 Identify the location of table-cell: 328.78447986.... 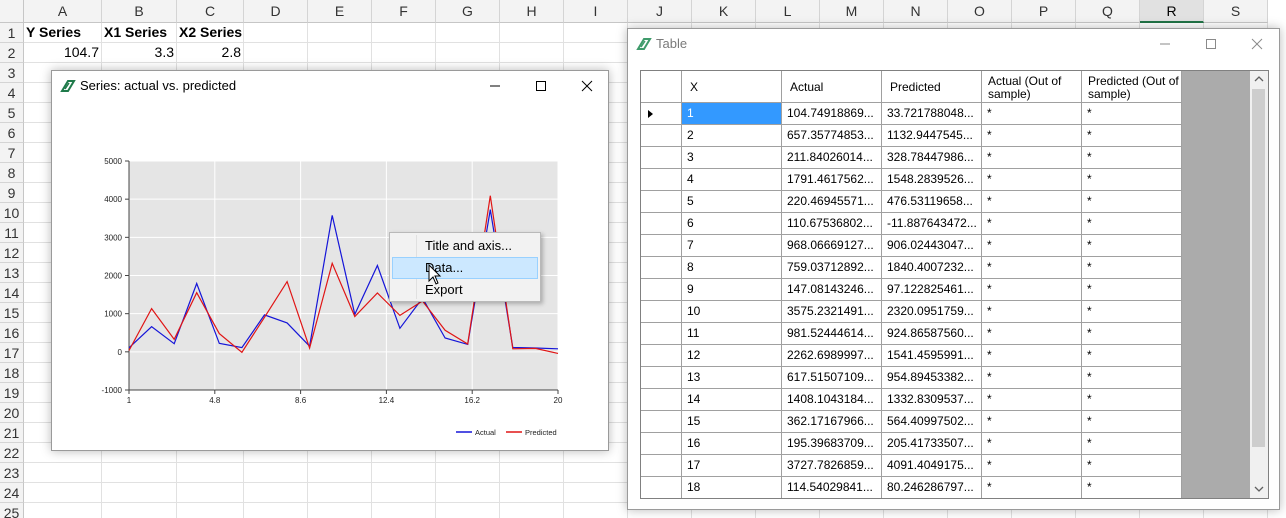
(932, 158).